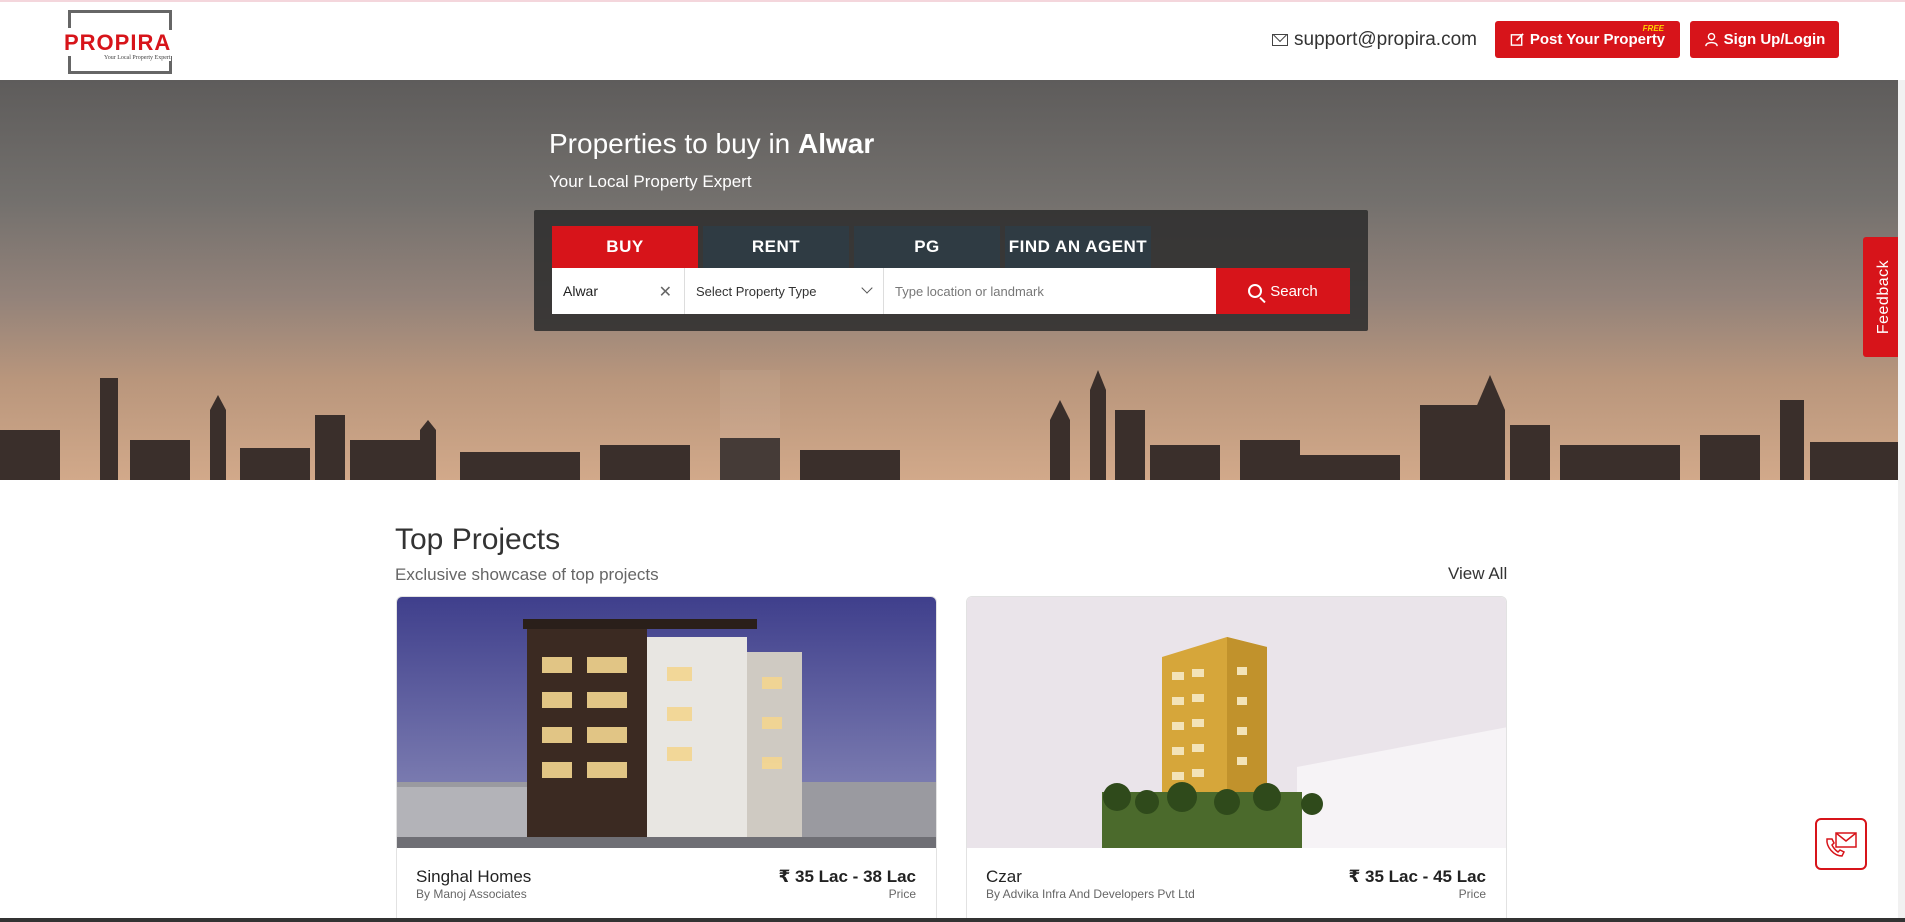 The image size is (1905, 922). What do you see at coordinates (137, 58) in the screenshot?
I see `logo-tagline: Your Local Property Expert` at bounding box center [137, 58].